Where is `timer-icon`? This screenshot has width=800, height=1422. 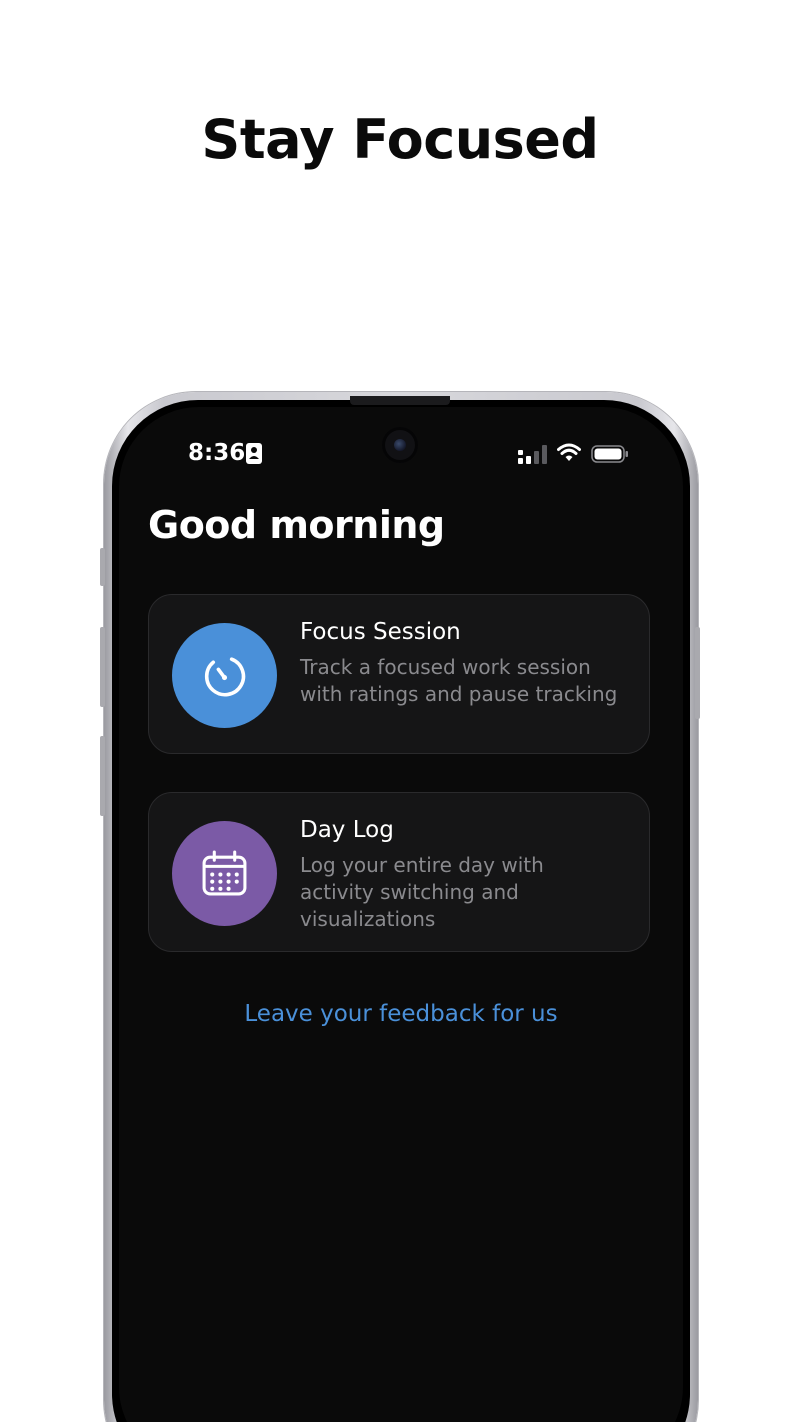
timer-icon is located at coordinates (225, 677).